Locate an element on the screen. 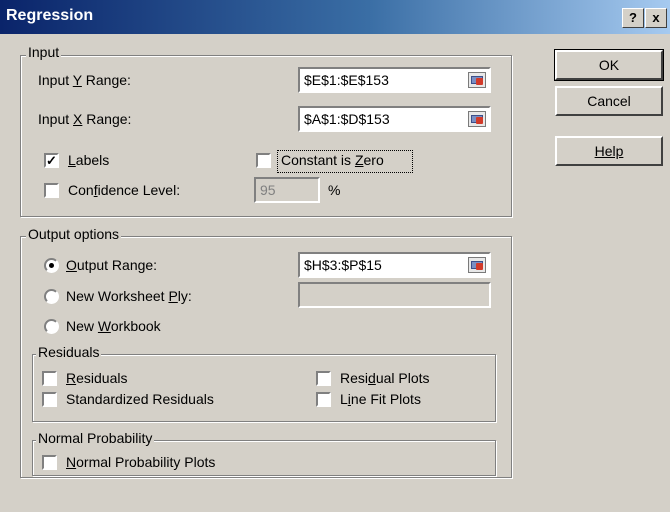  input-y-range-value: $E$1:$E$153 is located at coordinates (346, 80).